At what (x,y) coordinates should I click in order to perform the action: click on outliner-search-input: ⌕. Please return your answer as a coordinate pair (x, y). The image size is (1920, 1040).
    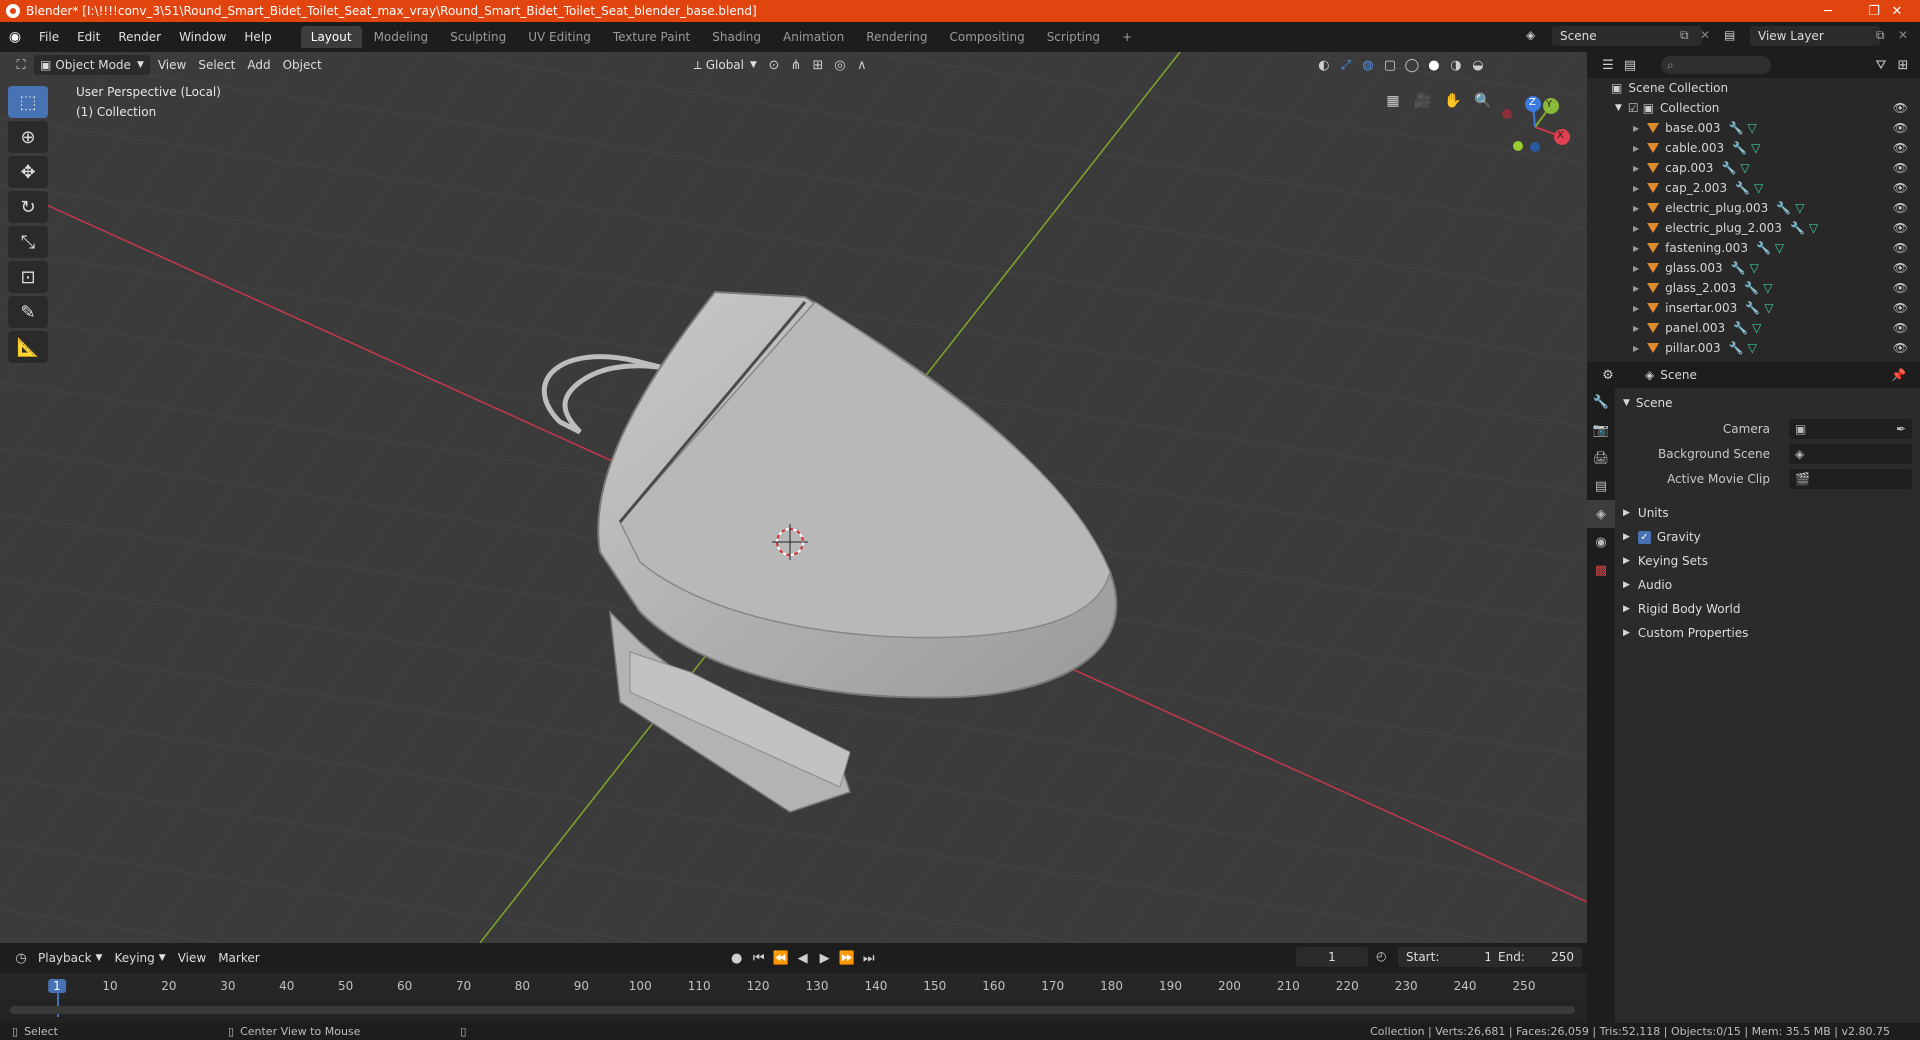
    Looking at the image, I should click on (1716, 65).